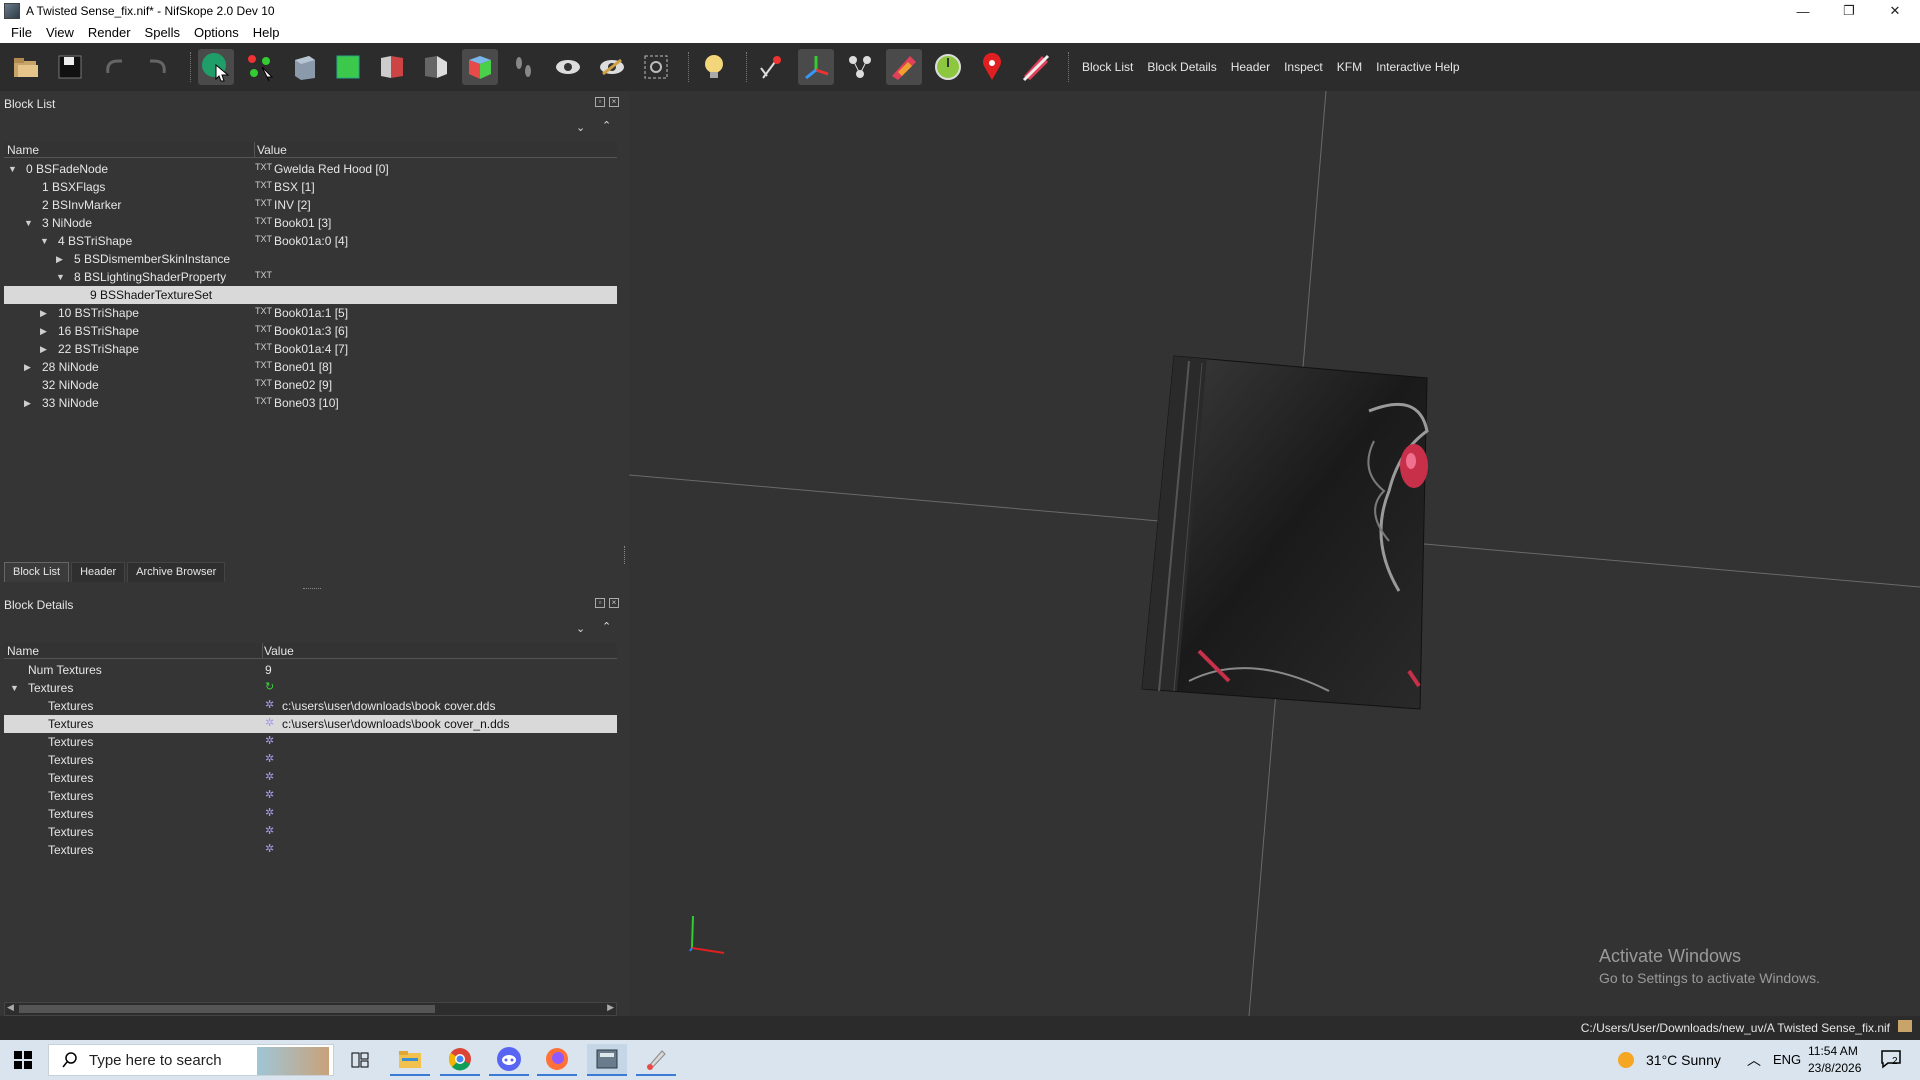 The height and width of the screenshot is (1080, 1920). What do you see at coordinates (303, 385) in the screenshot?
I see `block-value: Bone02 [9]` at bounding box center [303, 385].